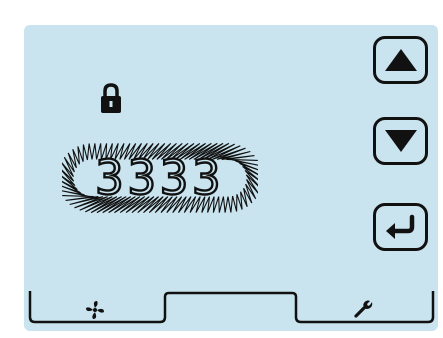 The image size is (443, 338). Describe the element at coordinates (363, 309) in the screenshot. I see `wrench-icon` at that location.